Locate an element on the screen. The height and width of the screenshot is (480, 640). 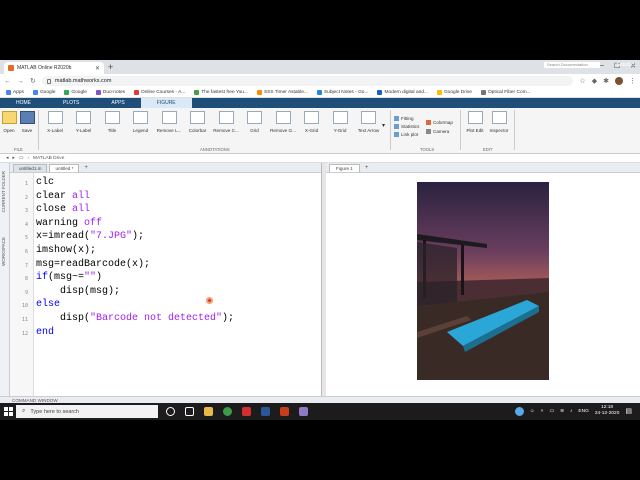
save-button: Save is located at coordinates (27, 122).